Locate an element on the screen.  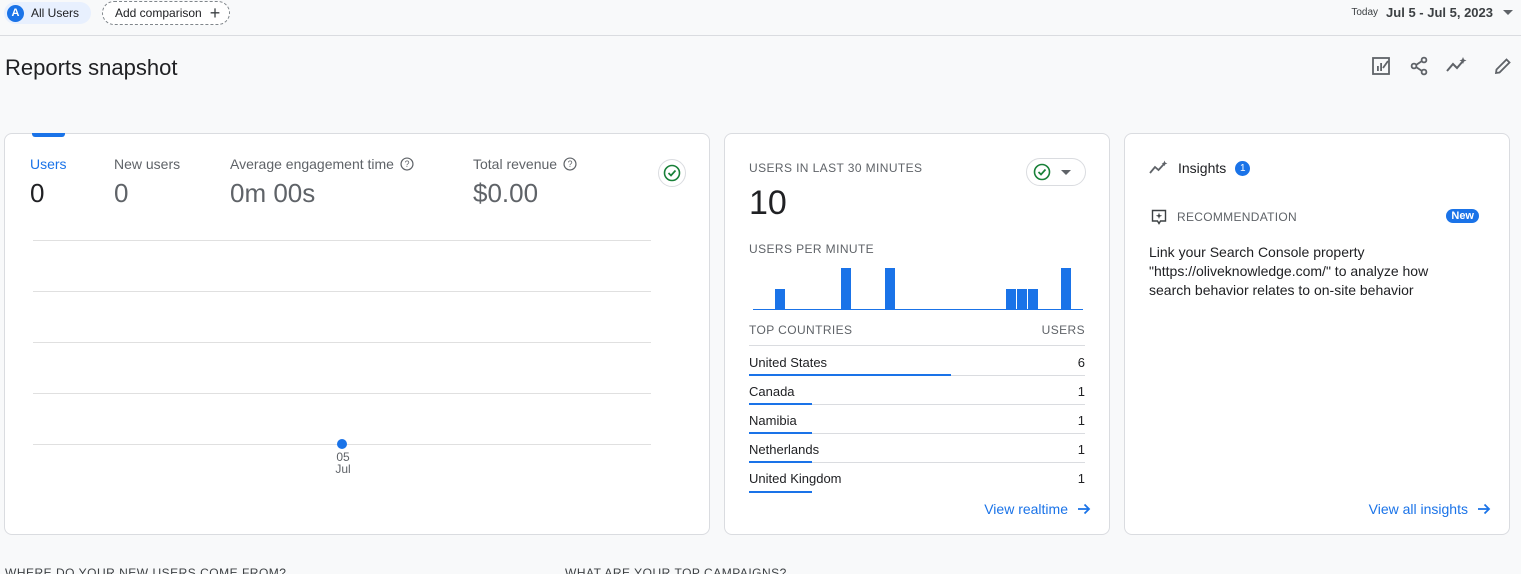
metric-label-row: Average engagement time ? is located at coordinates (322, 164).